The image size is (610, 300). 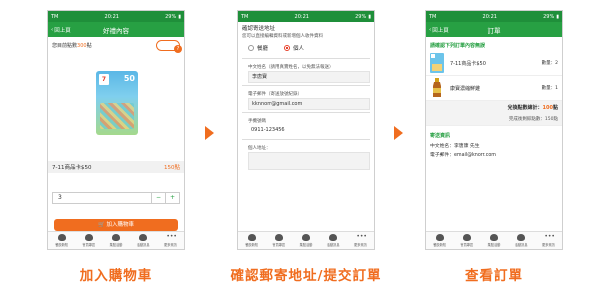 I want to click on address-field, so click(x=309, y=161).